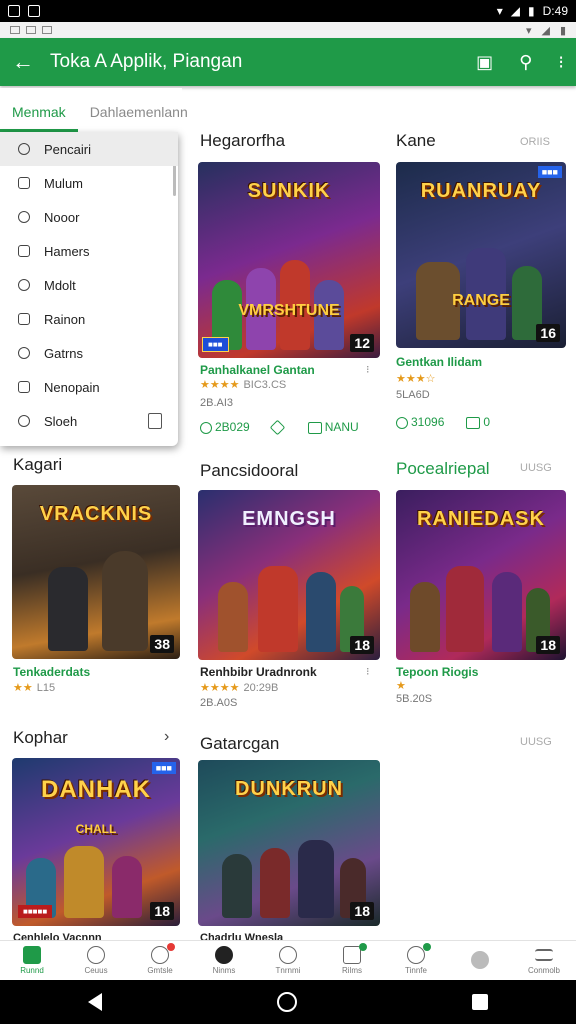 Image resolution: width=576 pixels, height=1024 pixels. I want to click on arrow-left-icon: ←, so click(26, 62).